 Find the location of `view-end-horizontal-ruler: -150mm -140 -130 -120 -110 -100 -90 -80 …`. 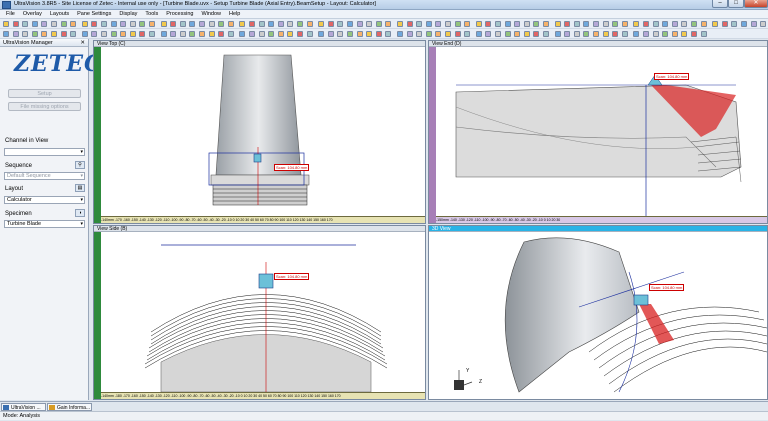

view-end-horizontal-ruler: -150mm -140 -130 -120 -110 -100 -90 -80 … is located at coordinates (601, 219).